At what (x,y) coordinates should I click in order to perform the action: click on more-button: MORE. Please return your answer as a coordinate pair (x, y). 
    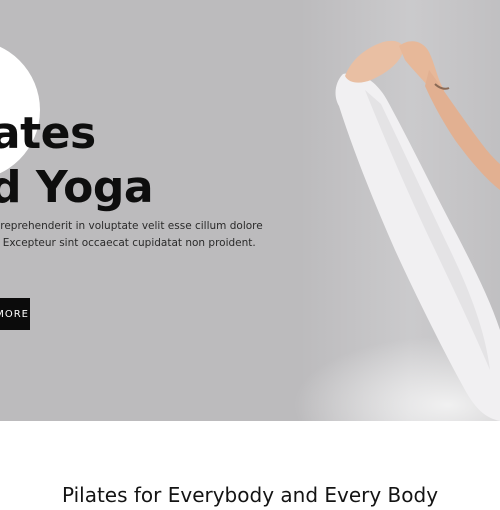
    Looking at the image, I should click on (15, 314).